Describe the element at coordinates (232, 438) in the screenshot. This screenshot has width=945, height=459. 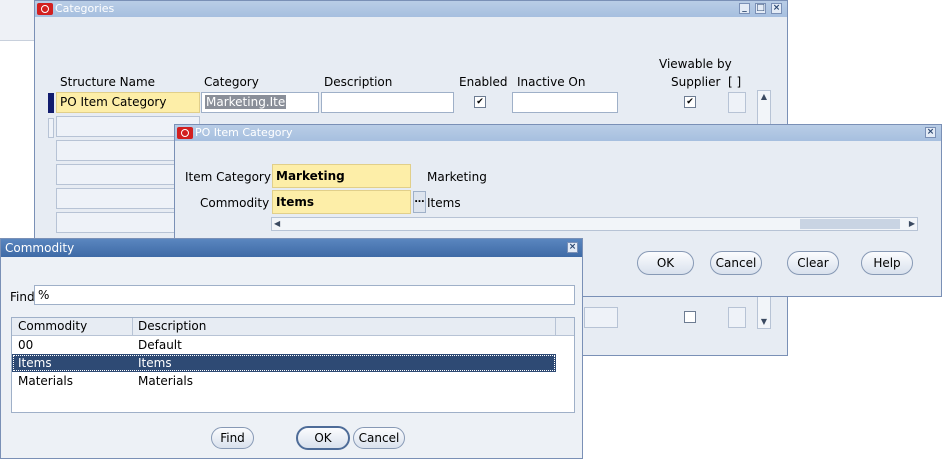
I see `find-button: Find` at that location.